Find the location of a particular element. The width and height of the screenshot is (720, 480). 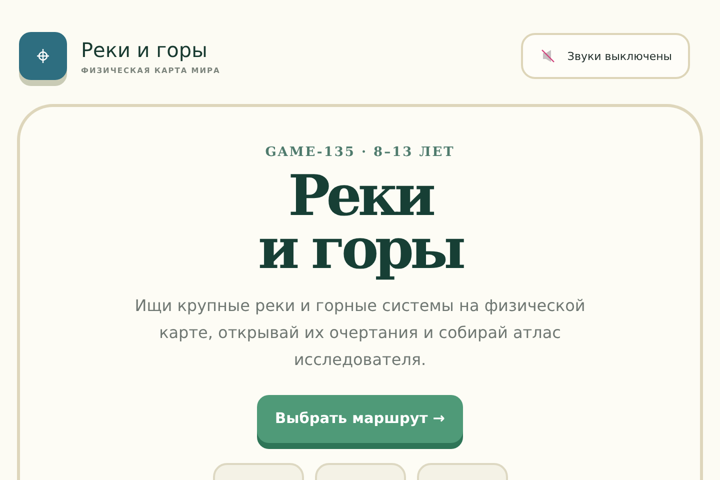

sound-toggle-button: Звуки выключены is located at coordinates (605, 56).